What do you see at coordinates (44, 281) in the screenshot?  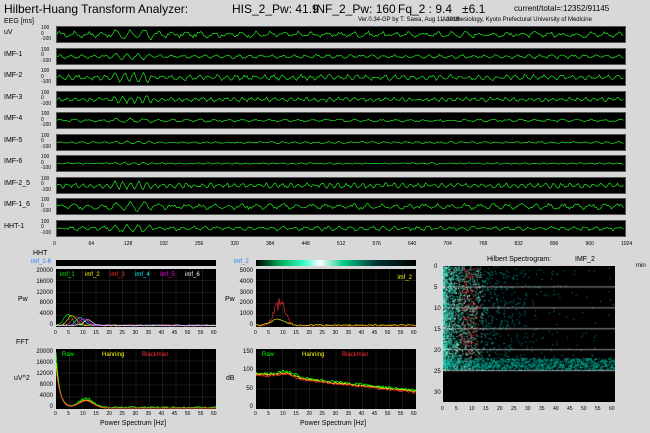 I see `y-tick: 16000` at bounding box center [44, 281].